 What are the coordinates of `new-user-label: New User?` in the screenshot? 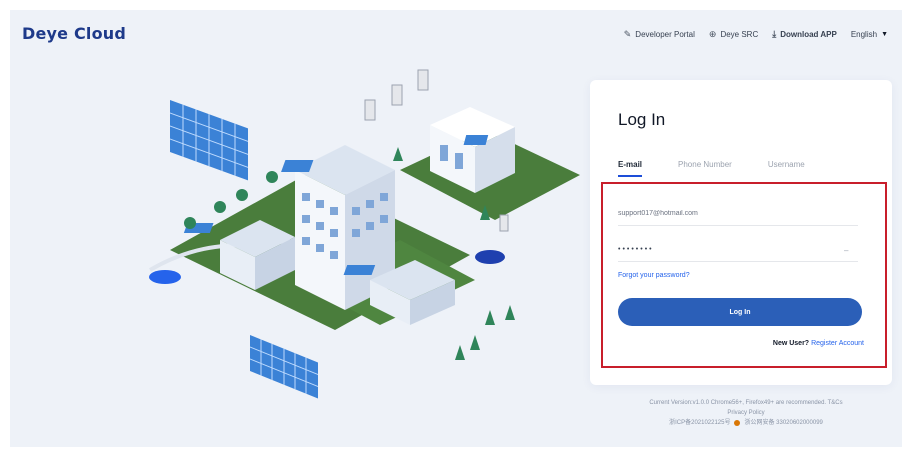 It's located at (791, 343).